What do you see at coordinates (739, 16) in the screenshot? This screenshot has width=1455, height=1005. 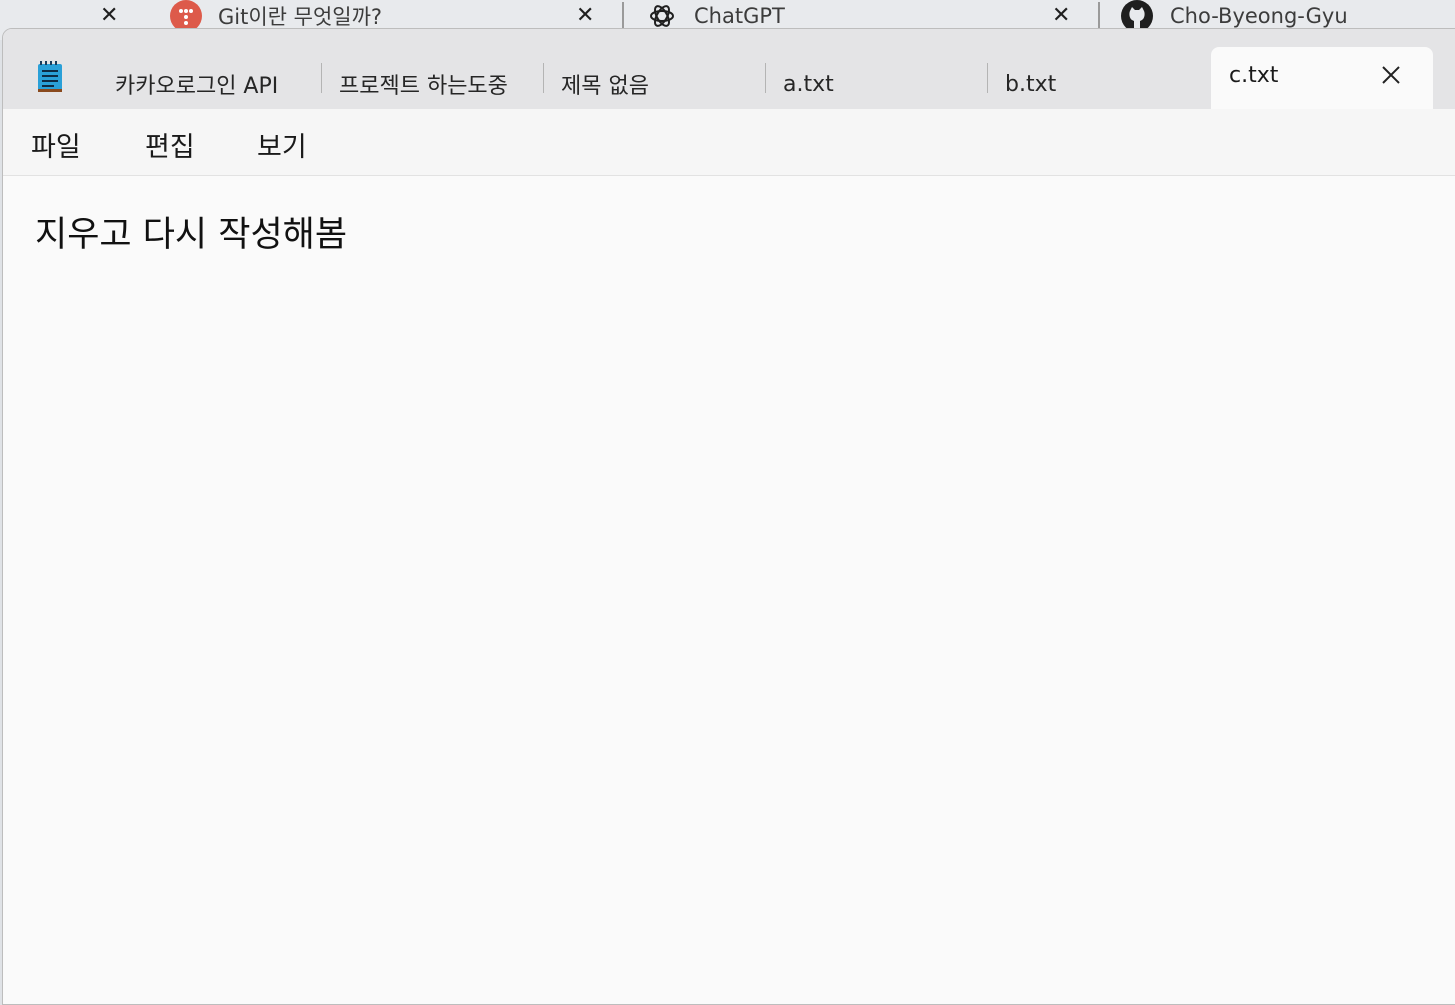 I see `browser-tab-title: ChatGPT` at bounding box center [739, 16].